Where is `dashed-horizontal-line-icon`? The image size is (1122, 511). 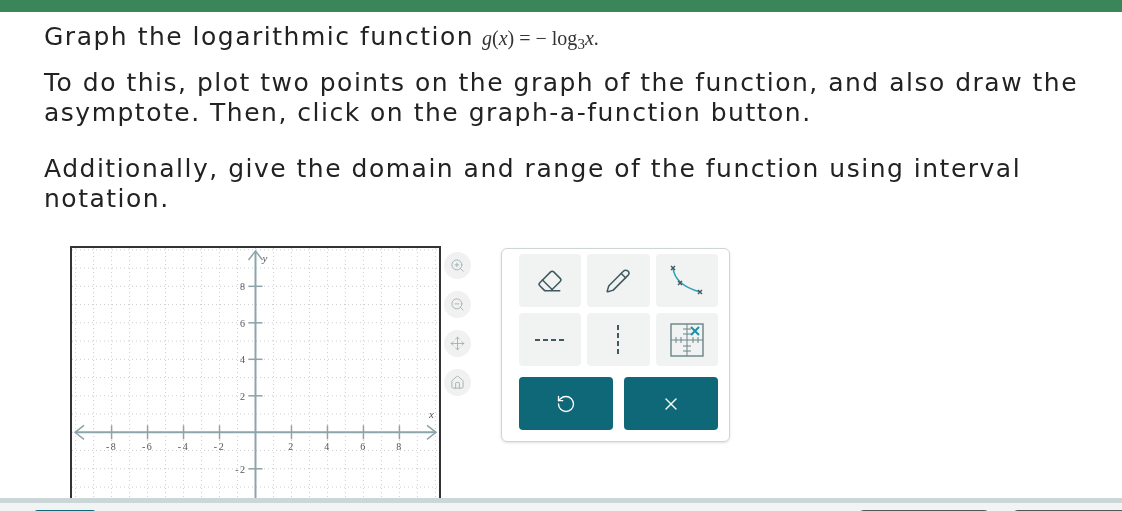 dashed-horizontal-line-icon is located at coordinates (550, 339).